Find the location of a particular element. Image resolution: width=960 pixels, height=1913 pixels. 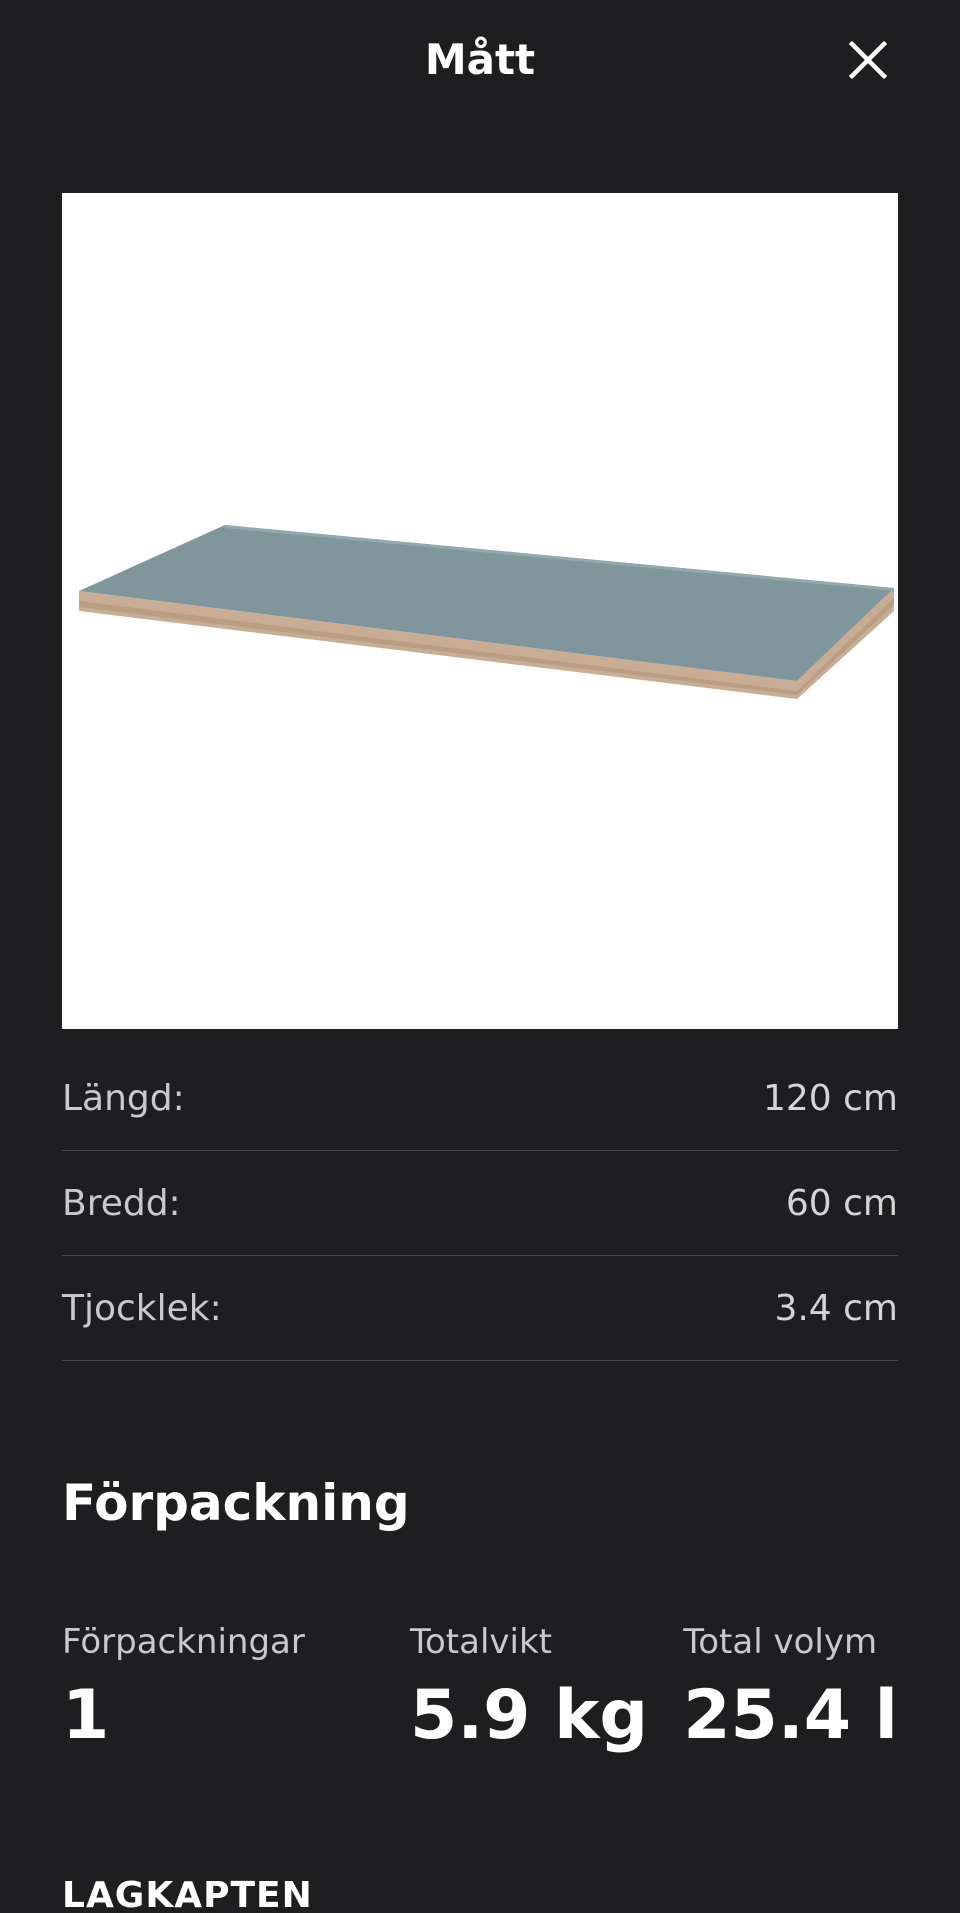

stat-label: Total volym is located at coordinates (780, 1642).